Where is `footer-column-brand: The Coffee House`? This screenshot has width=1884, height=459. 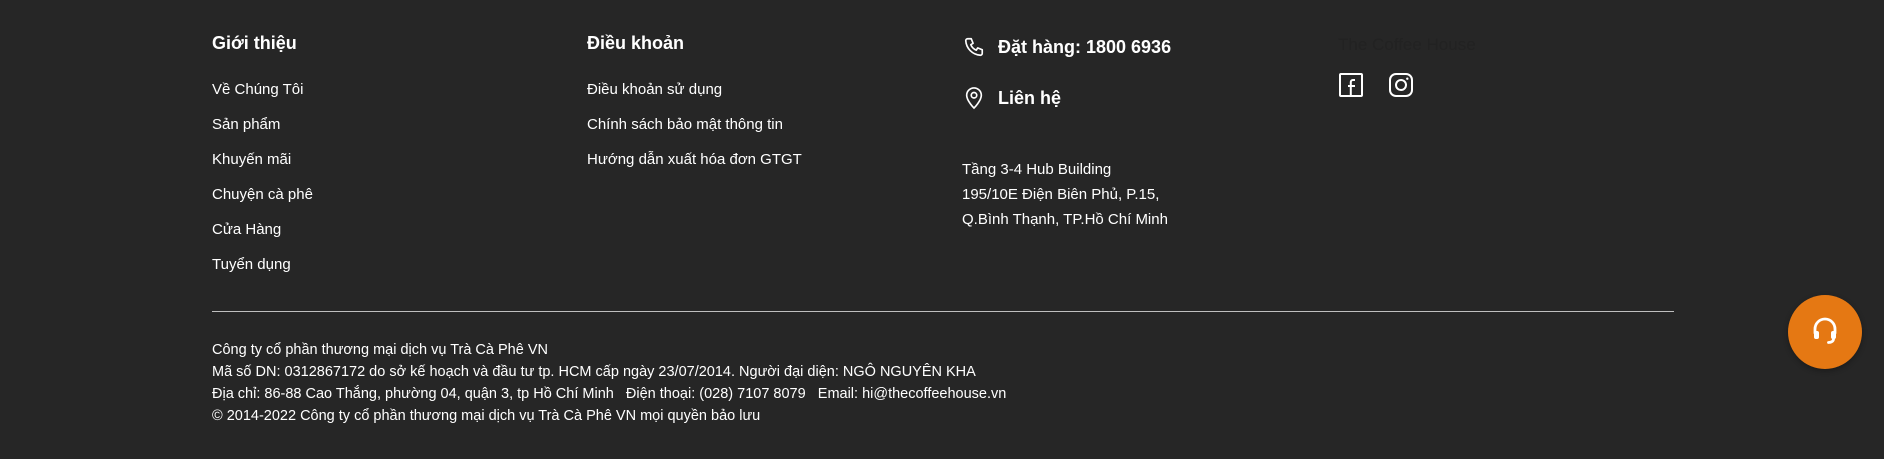
footer-column-brand: The Coffee House is located at coordinates (1407, 64).